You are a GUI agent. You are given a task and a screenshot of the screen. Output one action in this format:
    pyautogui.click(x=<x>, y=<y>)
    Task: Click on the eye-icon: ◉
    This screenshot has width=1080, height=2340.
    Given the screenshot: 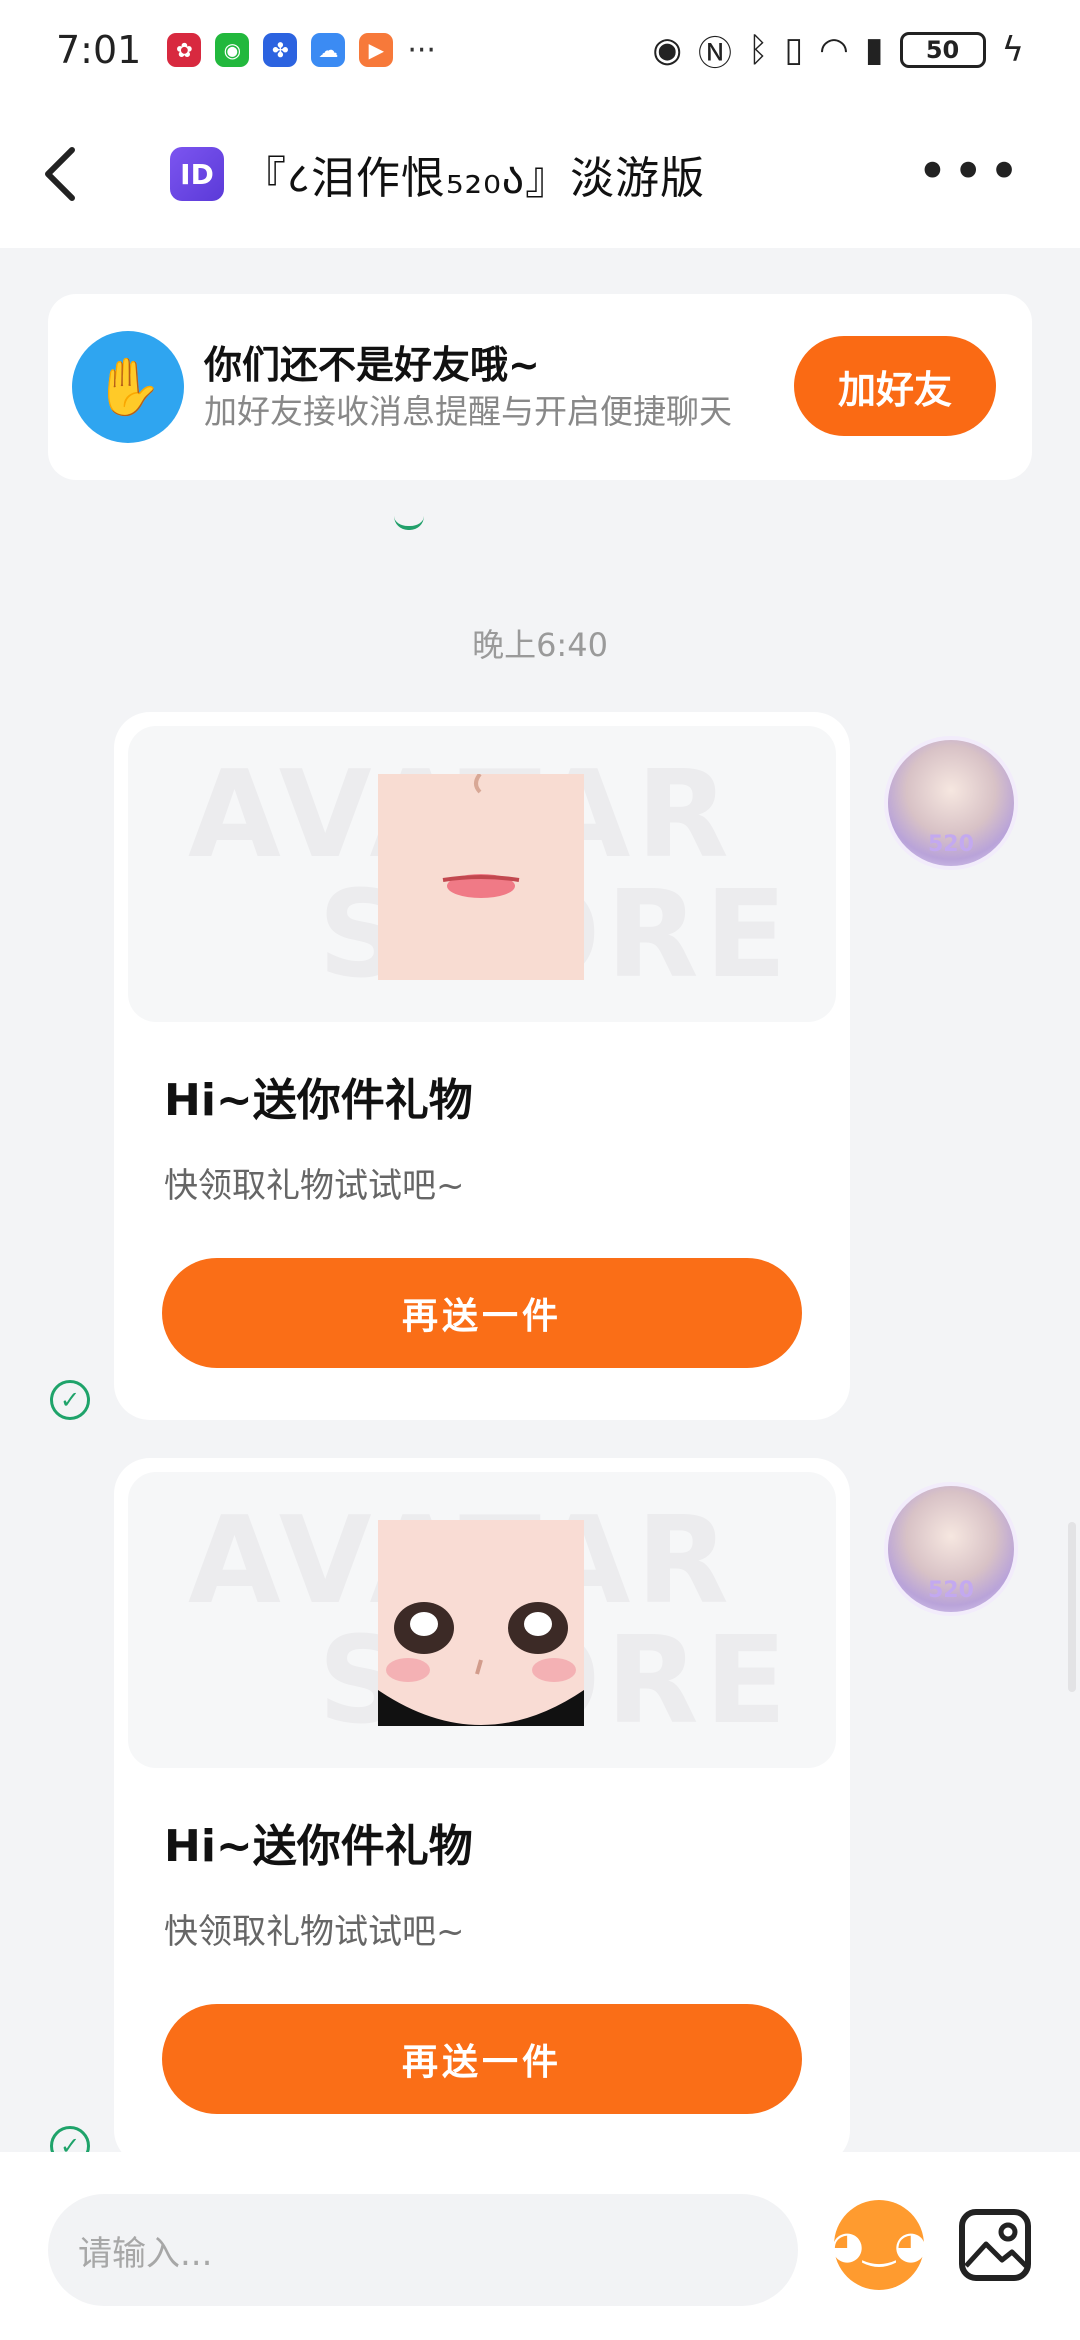 What is the action you would take?
    pyautogui.click(x=667, y=50)
    